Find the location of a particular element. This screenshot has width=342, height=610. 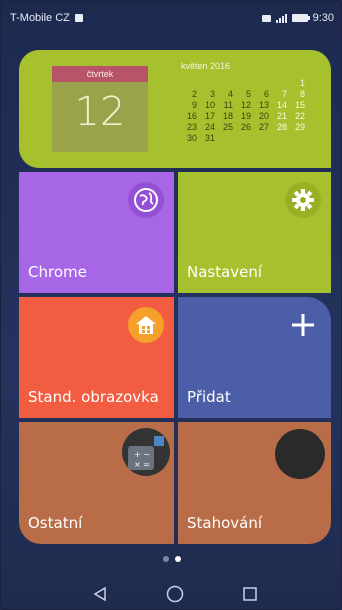

tile-chrome: Chrome is located at coordinates (96, 232).